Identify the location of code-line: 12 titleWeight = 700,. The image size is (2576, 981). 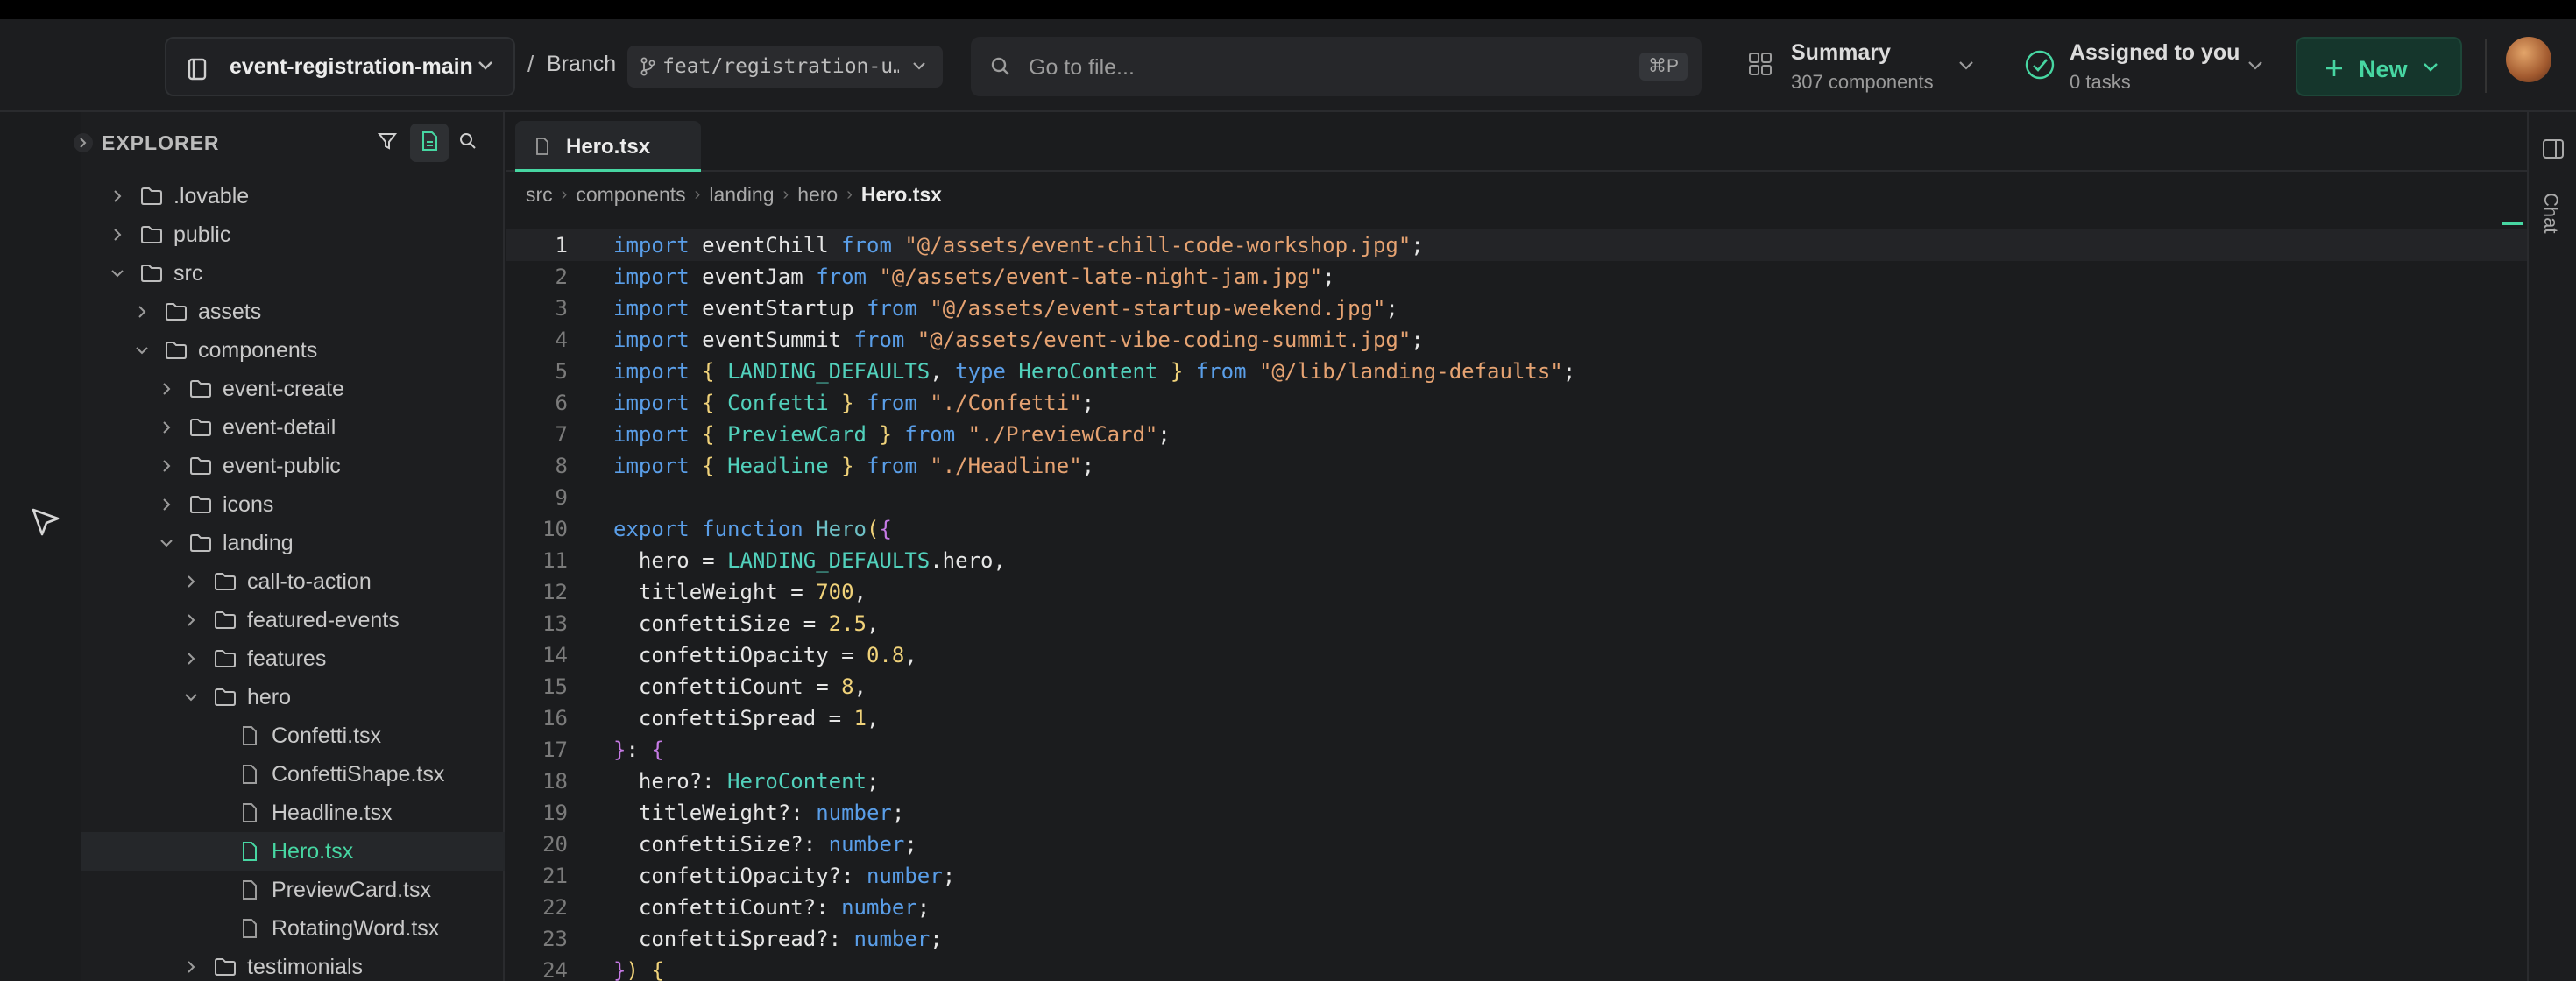
(1516, 592).